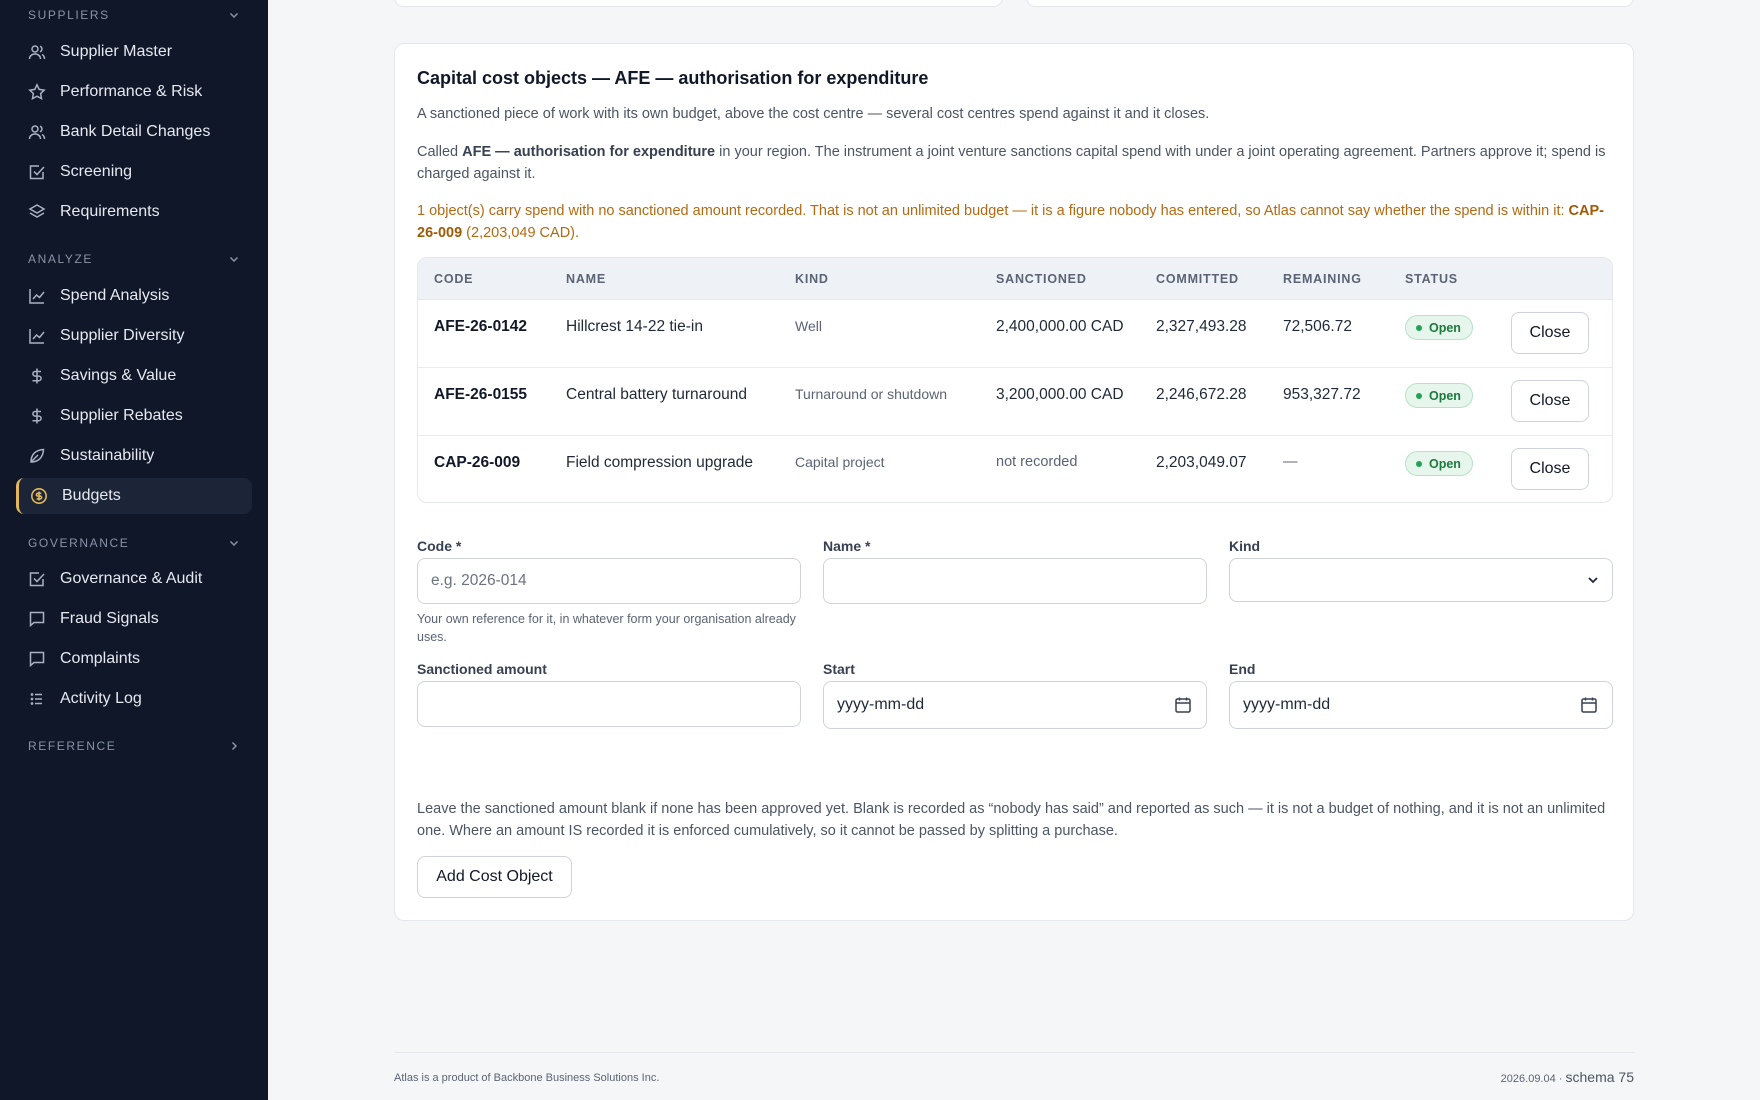  What do you see at coordinates (659, 462) in the screenshot?
I see `row-name: Field compression upgrade` at bounding box center [659, 462].